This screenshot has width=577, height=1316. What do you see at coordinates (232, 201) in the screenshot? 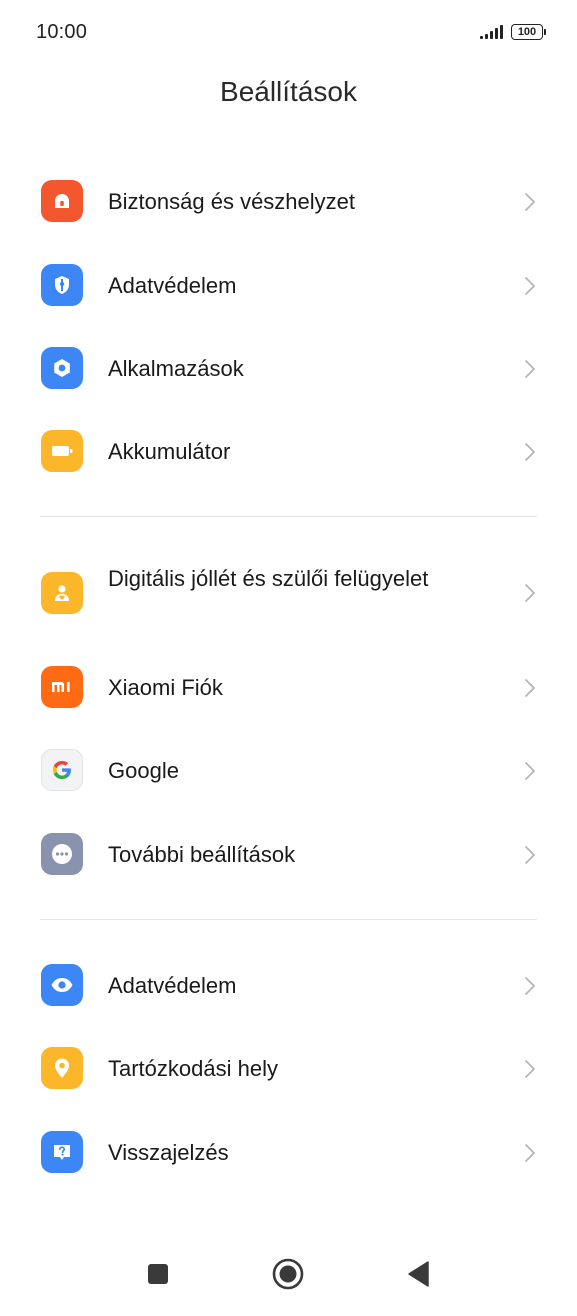
I see `settings-item-label: Biztonság és vészhelyzet` at bounding box center [232, 201].